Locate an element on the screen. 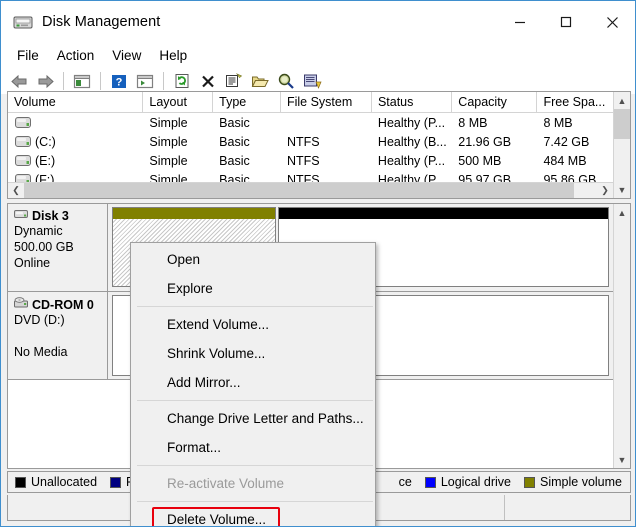 The width and height of the screenshot is (636, 527). volume-list-horizontal-scrollbar: ❮ ❯ is located at coordinates (310, 190).